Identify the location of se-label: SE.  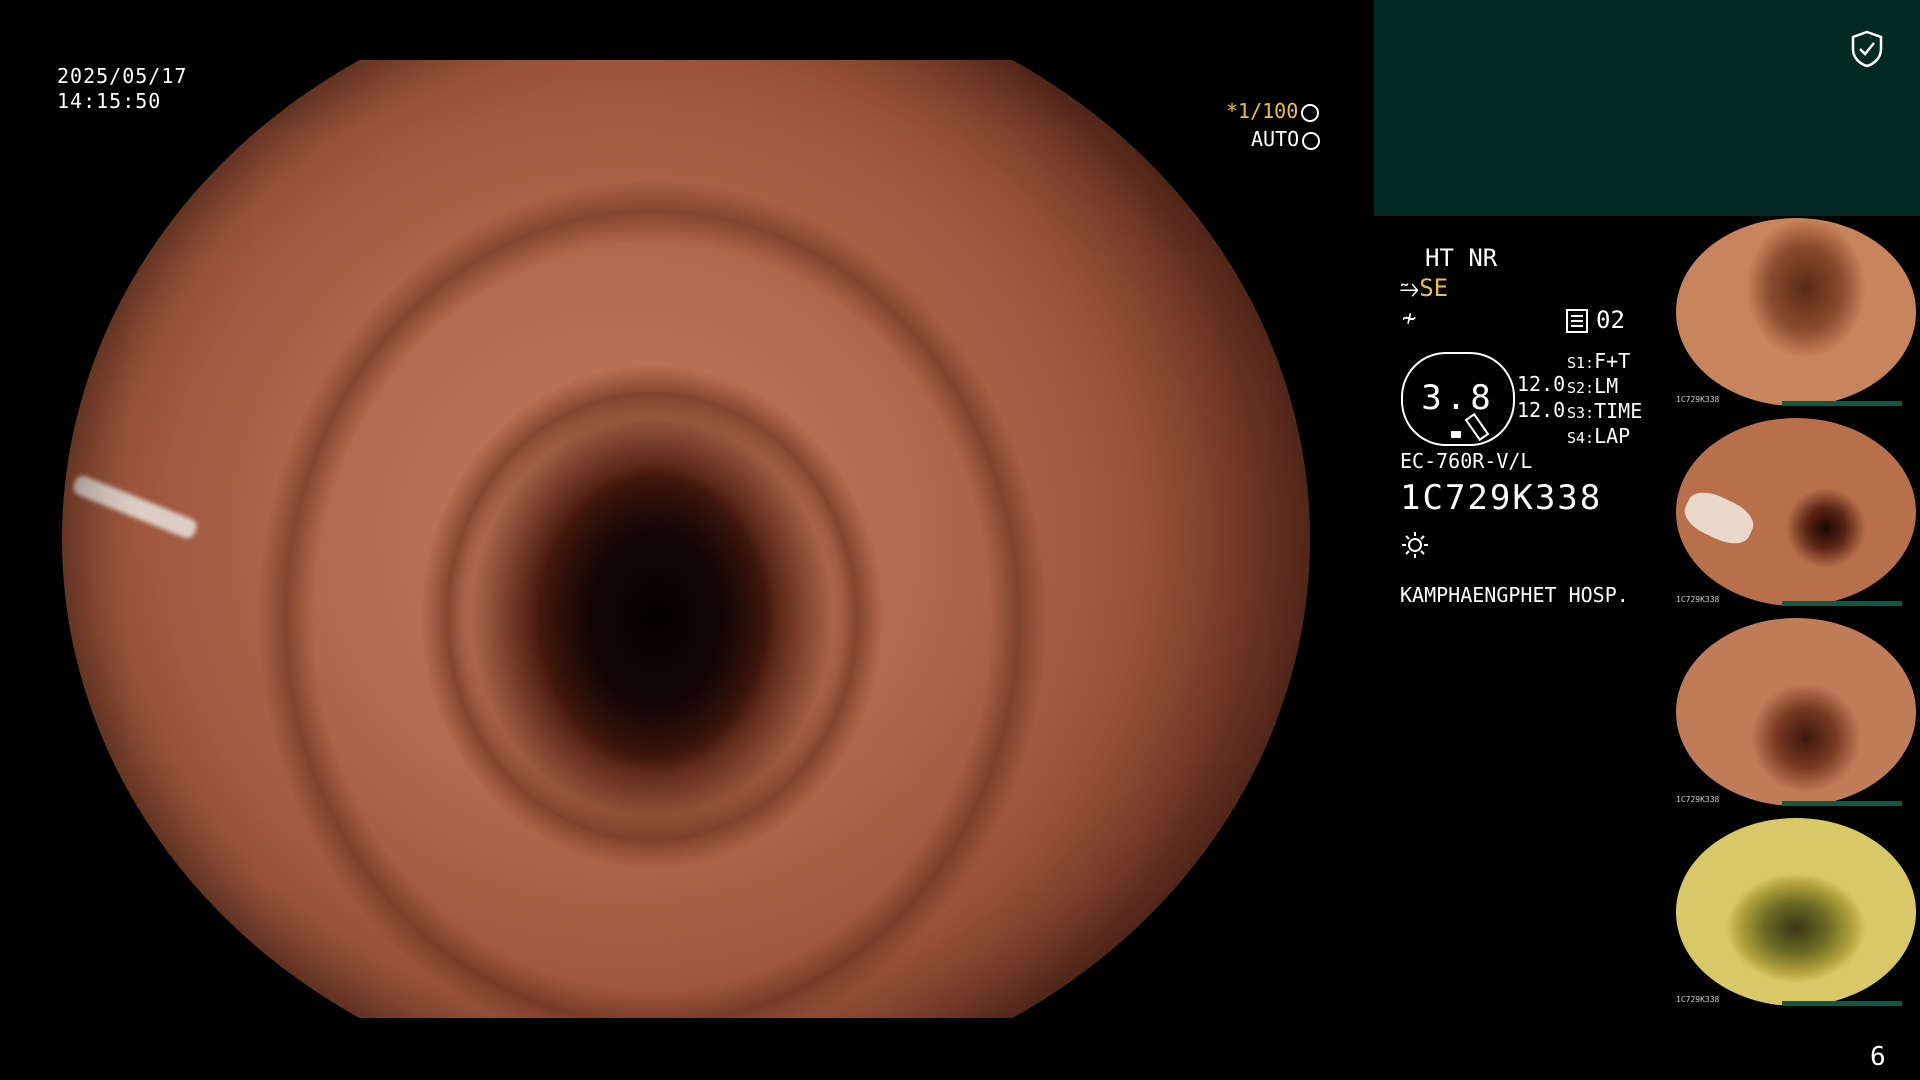
(1434, 288).